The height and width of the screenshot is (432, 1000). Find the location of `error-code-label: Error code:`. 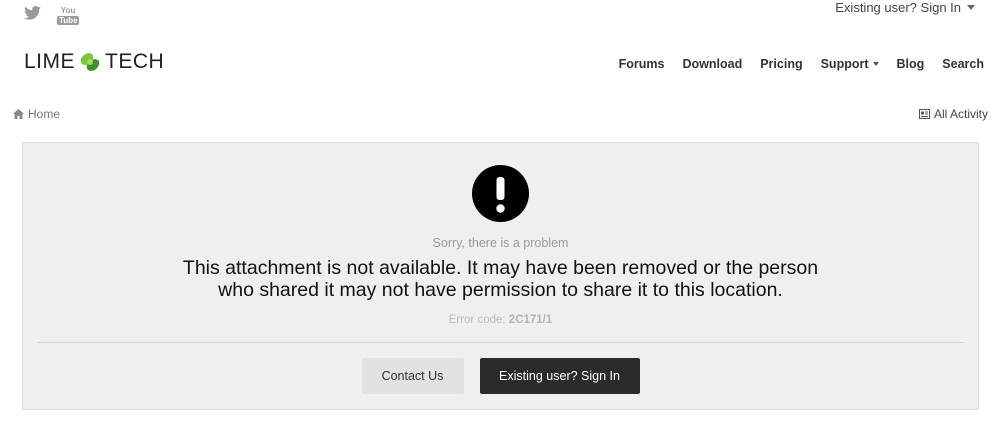

error-code-label: Error code: is located at coordinates (477, 320).